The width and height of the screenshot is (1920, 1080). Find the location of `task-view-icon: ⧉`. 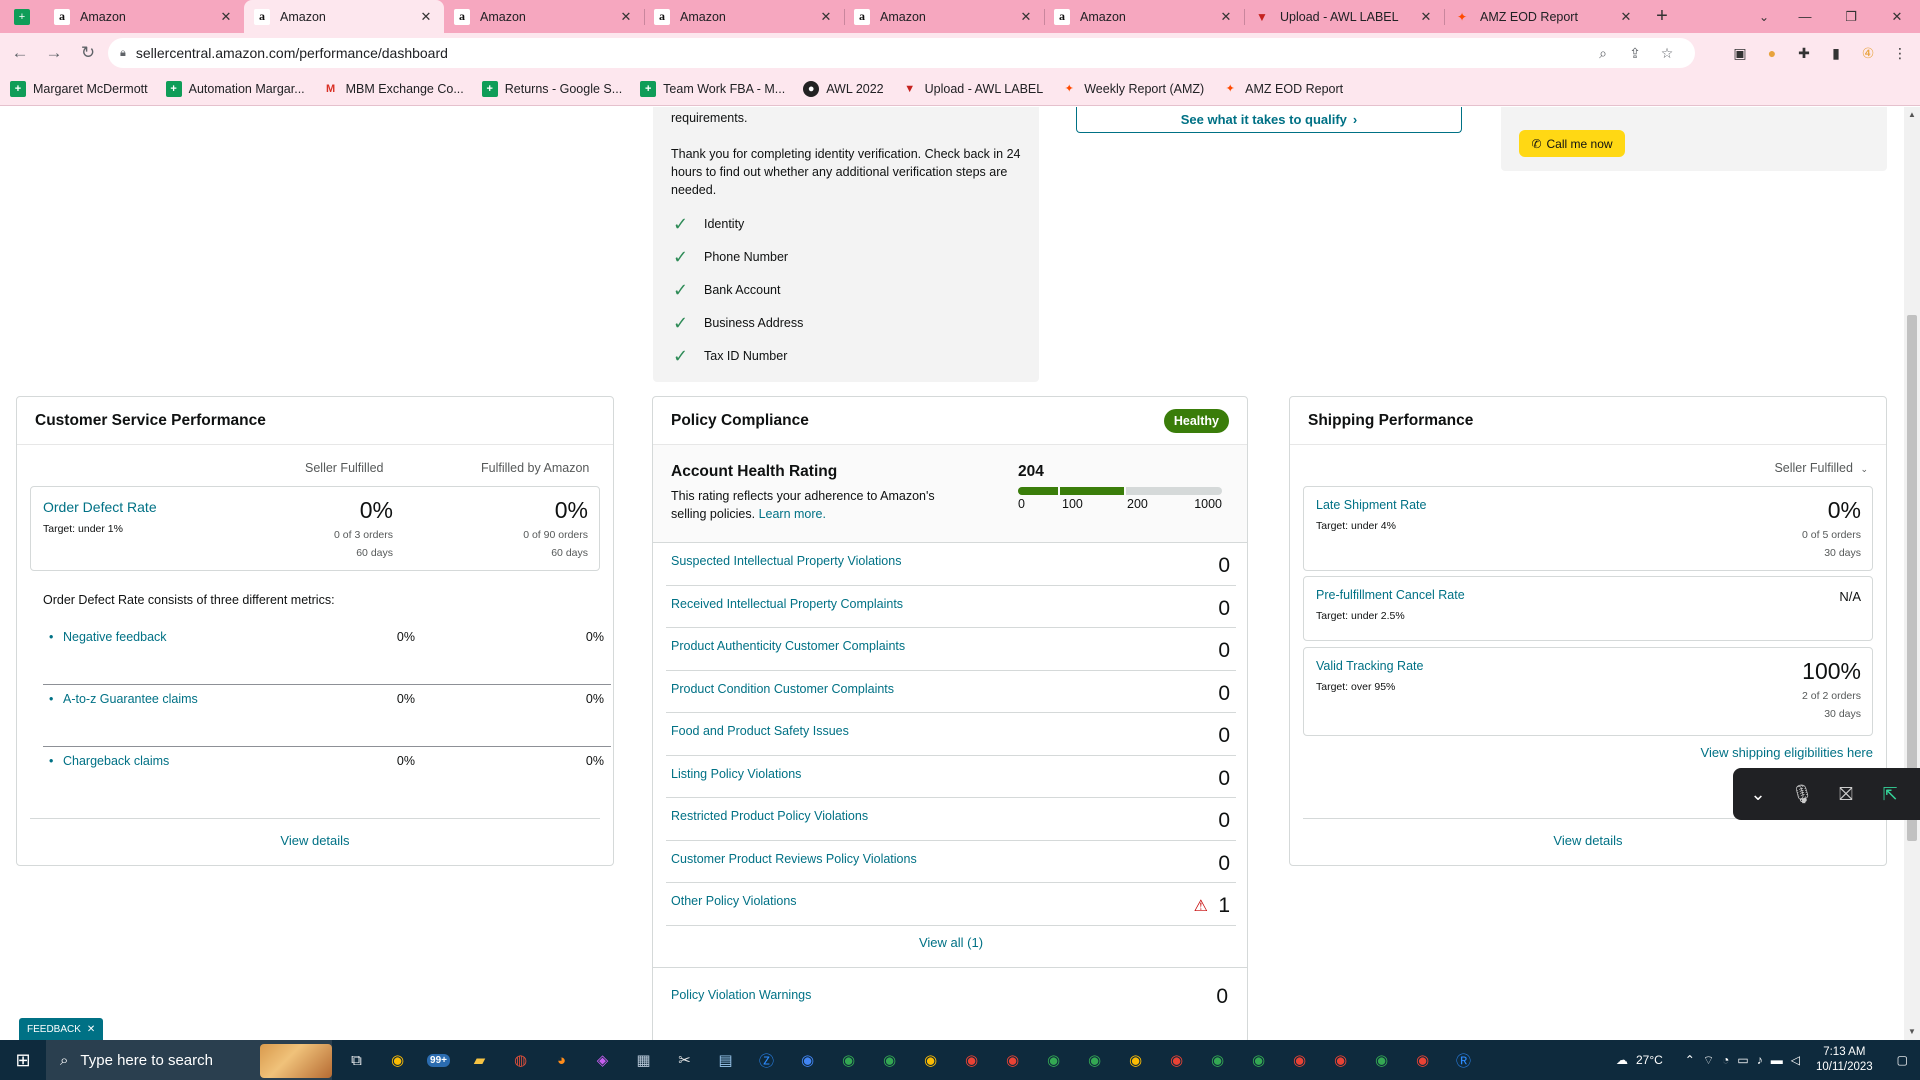

task-view-icon: ⧉ is located at coordinates (356, 1060).